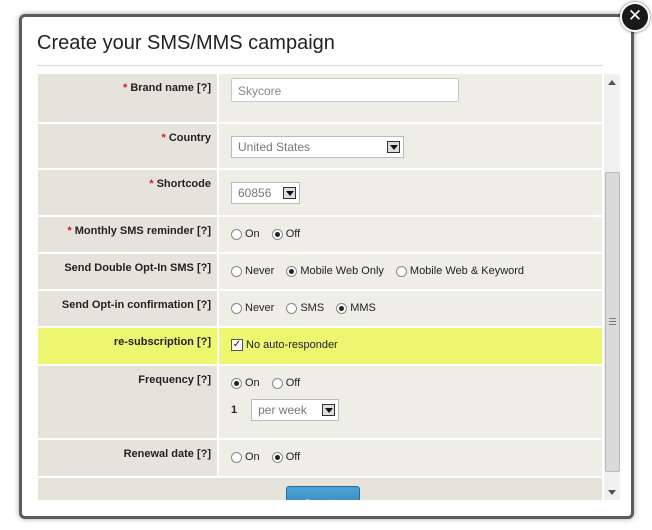  What do you see at coordinates (255, 193) in the screenshot?
I see `shortcode-value: 60856` at bounding box center [255, 193].